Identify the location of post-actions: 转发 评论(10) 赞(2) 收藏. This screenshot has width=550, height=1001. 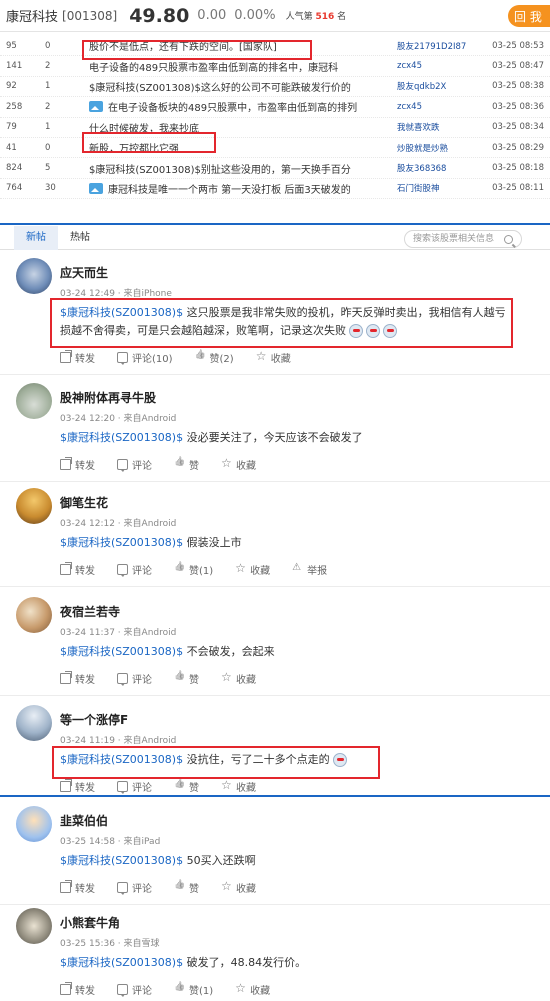
(186, 357).